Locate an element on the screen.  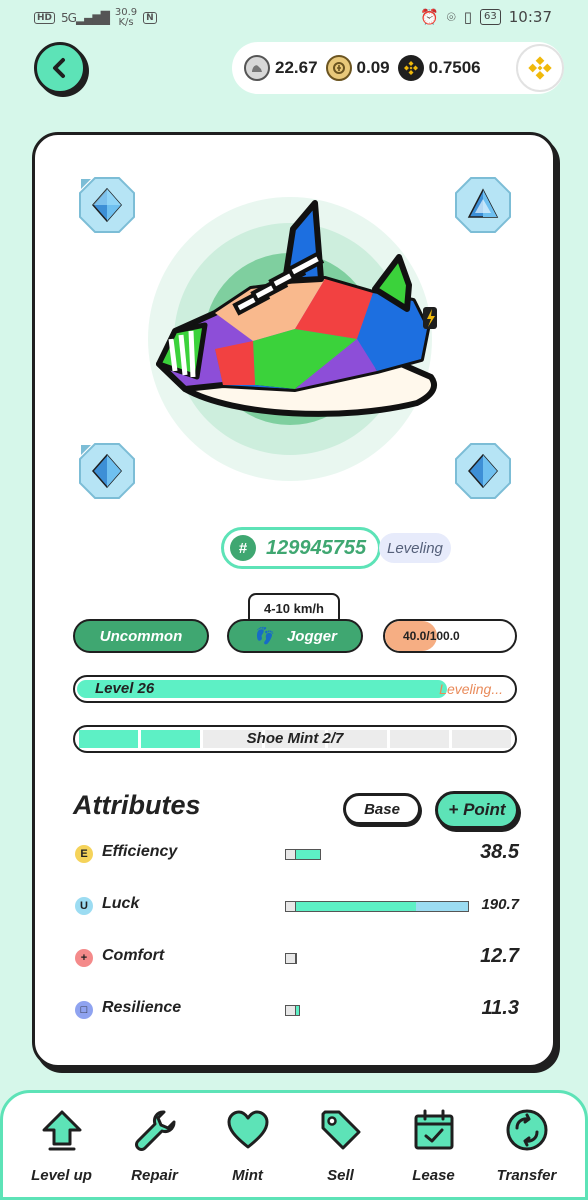
mint-button: Mint is located at coordinates (248, 1152).